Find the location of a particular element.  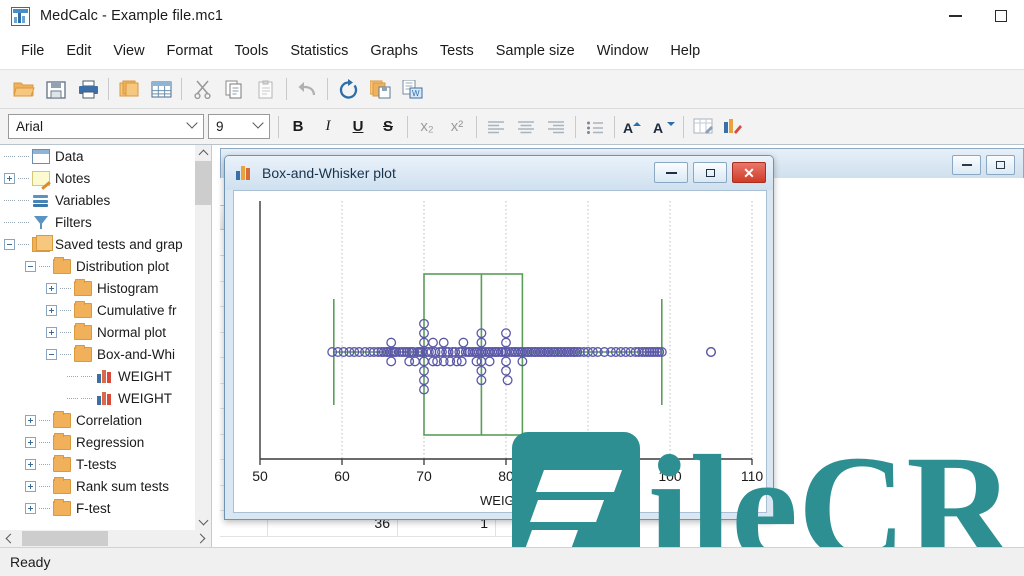

font-size-select: 9 is located at coordinates (239, 126).